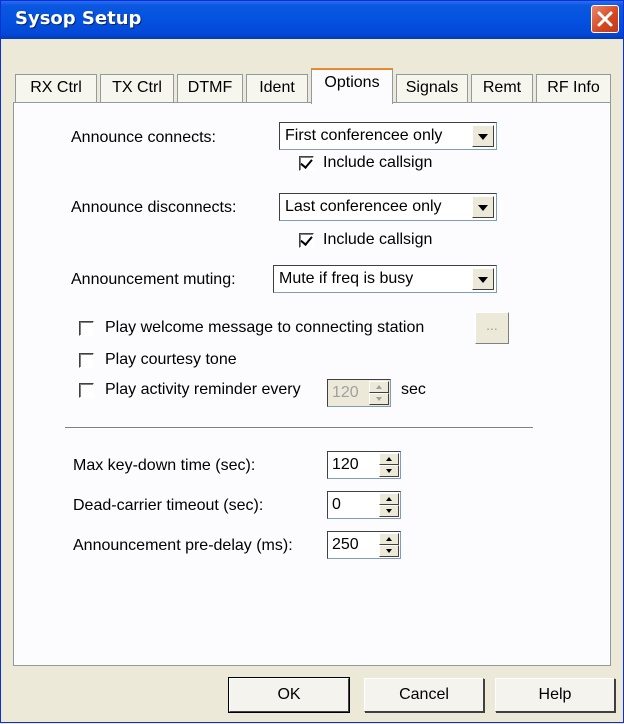 The image size is (624, 724). Describe the element at coordinates (346, 278) in the screenshot. I see `announcement-muting-value: Mute if freq is busy` at that location.